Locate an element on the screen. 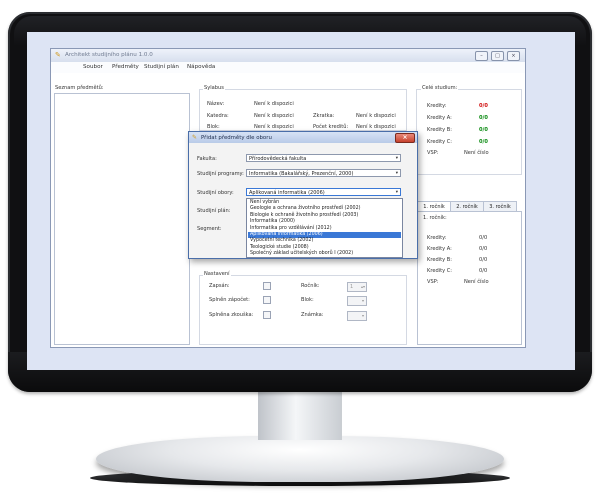 This screenshot has width=600, height=493. cs-kredity-c-value: 0/0 is located at coordinates (483, 142).